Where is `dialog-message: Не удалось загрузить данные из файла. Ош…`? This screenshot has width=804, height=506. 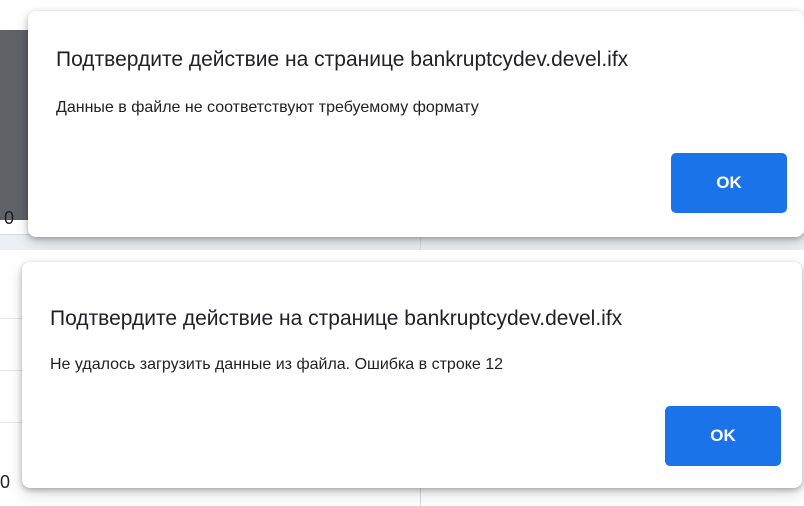 dialog-message: Не удалось загрузить данные из файла. Ош… is located at coordinates (277, 364).